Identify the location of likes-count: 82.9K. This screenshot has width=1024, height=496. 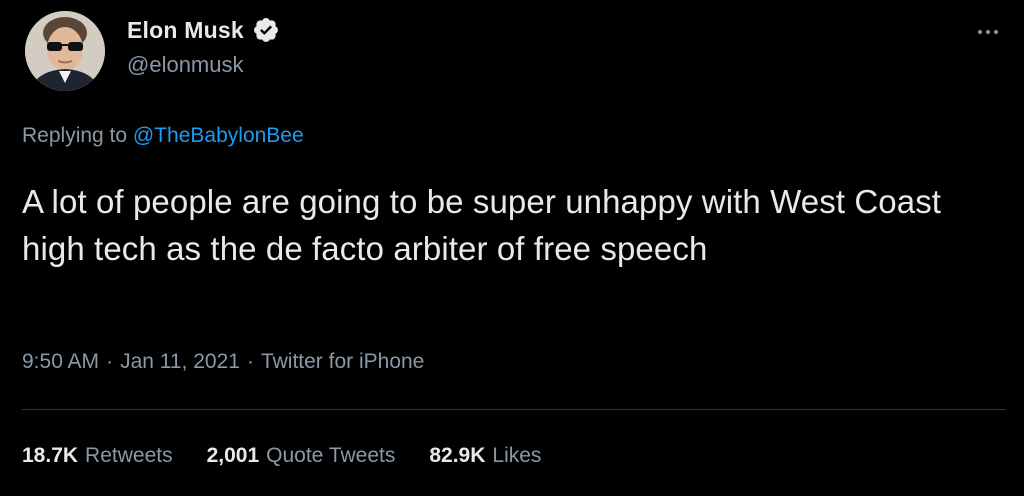
(457, 455).